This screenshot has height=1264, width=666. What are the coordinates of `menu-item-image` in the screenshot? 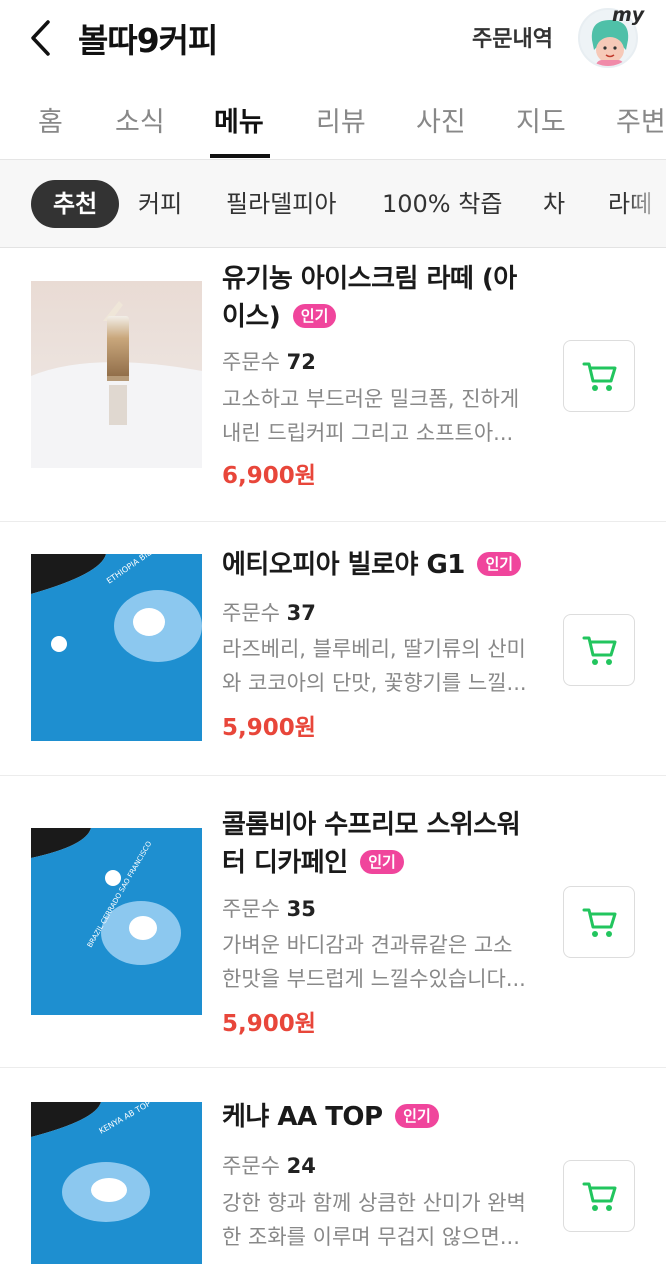 It's located at (116, 374).